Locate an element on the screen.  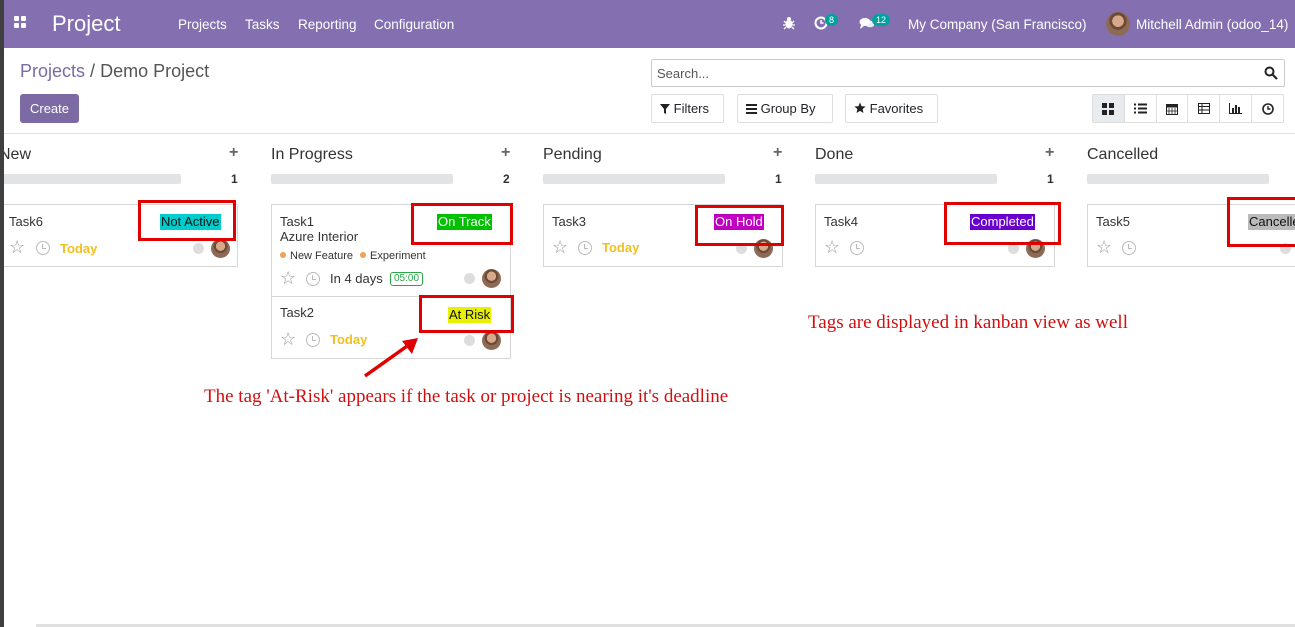
graph-view-icon is located at coordinates (1235, 108).